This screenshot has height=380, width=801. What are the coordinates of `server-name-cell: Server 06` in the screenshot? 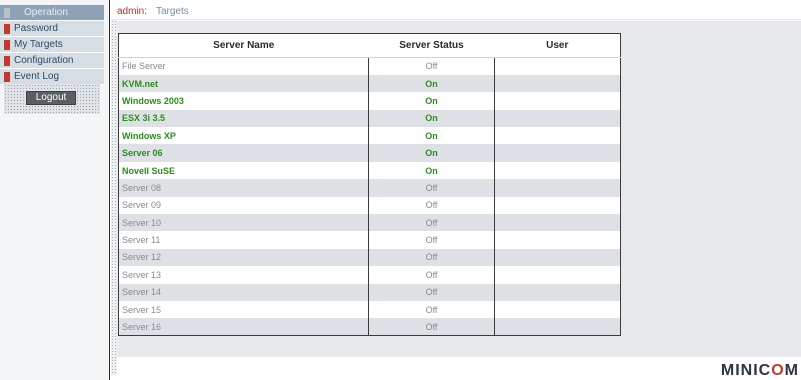 It's located at (243, 153).